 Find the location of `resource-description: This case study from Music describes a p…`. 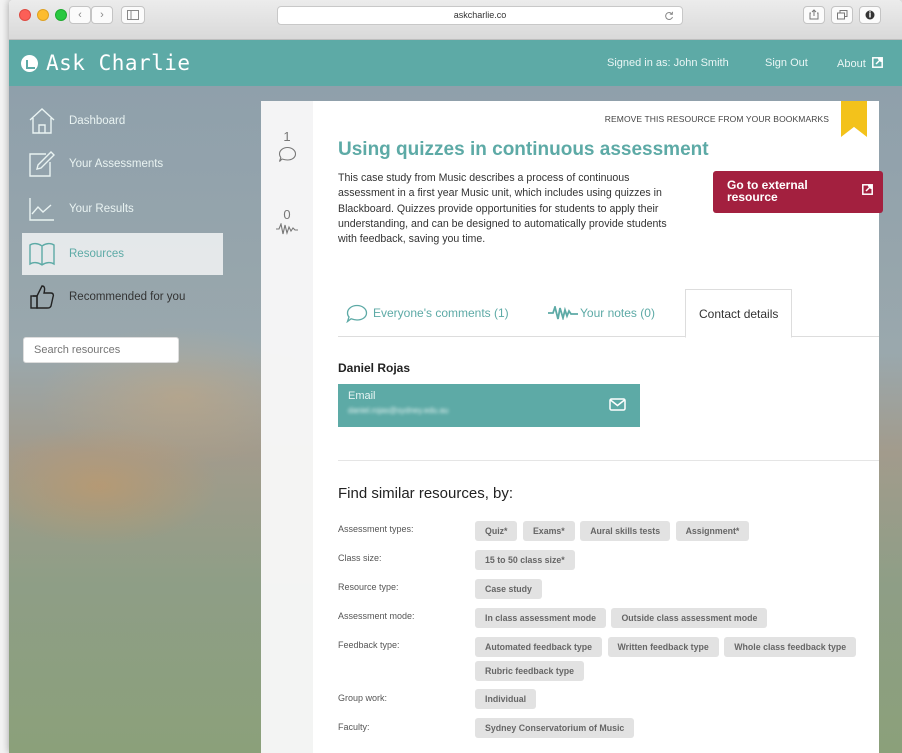

resource-description: This case study from Music describes a p… is located at coordinates (502, 209).